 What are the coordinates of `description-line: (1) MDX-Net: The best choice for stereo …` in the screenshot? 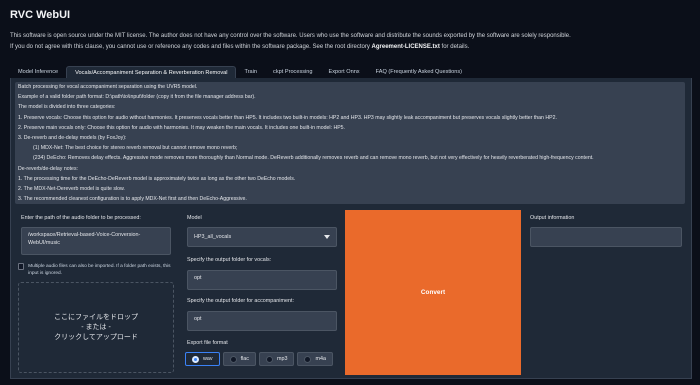 It's located at (135, 148).